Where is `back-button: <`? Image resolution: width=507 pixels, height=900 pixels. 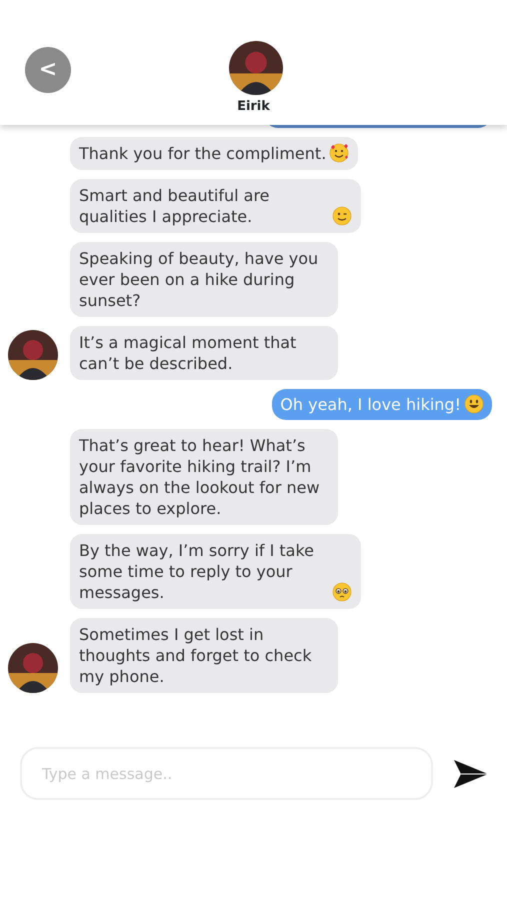 back-button: < is located at coordinates (48, 70).